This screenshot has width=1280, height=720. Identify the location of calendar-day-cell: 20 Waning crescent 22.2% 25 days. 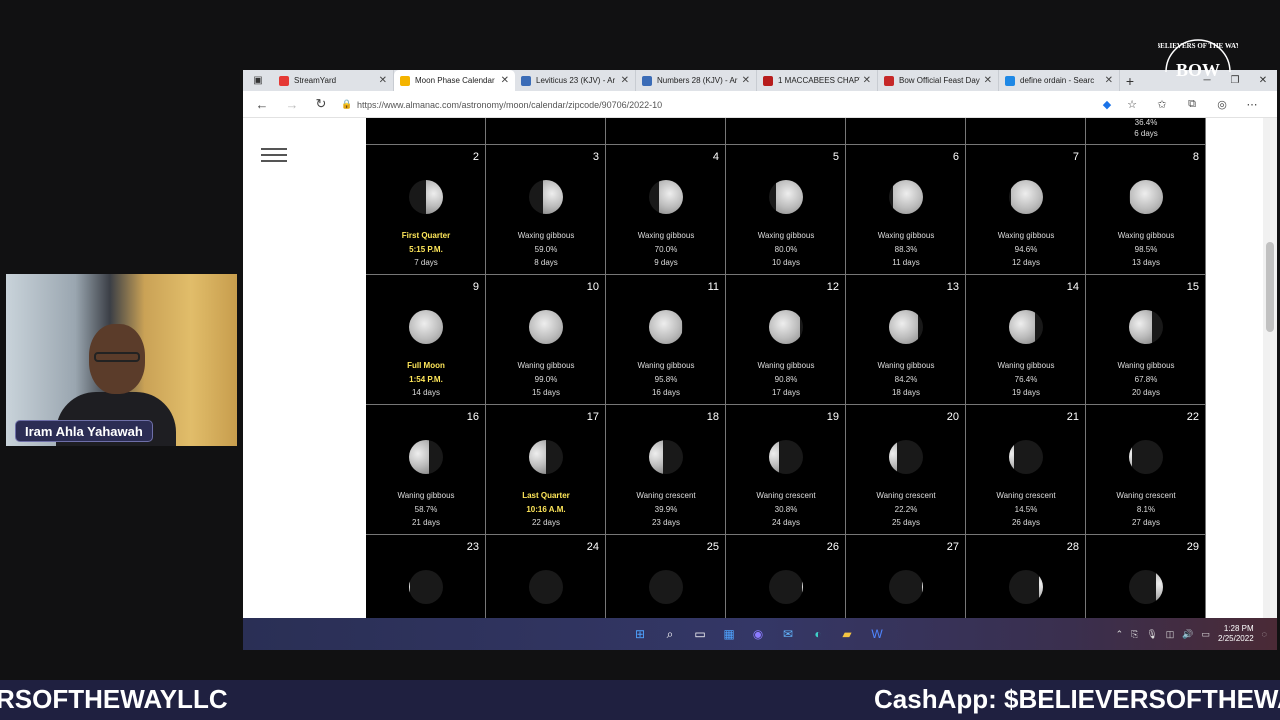
(906, 470).